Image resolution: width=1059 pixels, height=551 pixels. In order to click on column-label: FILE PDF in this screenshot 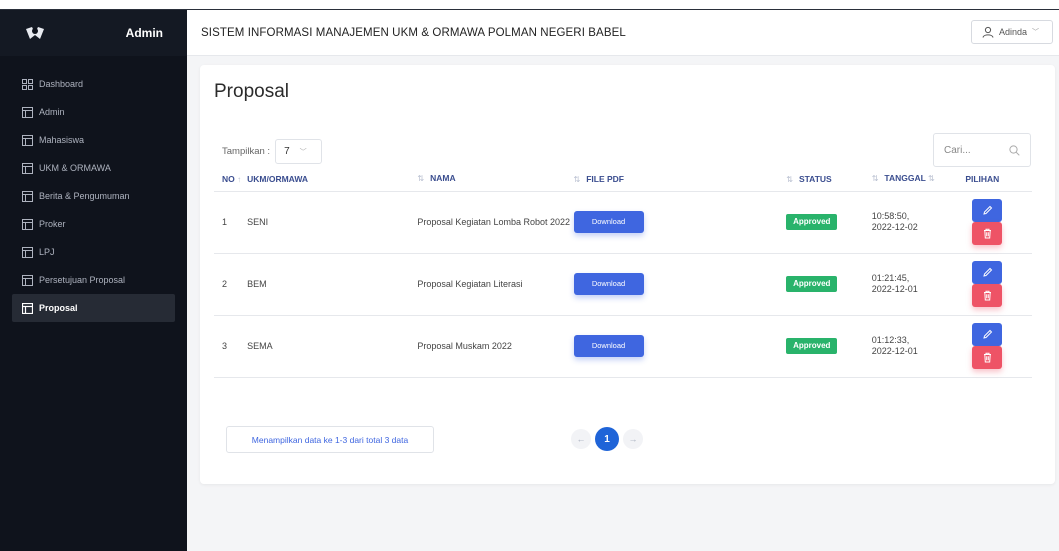, I will do `click(605, 178)`.